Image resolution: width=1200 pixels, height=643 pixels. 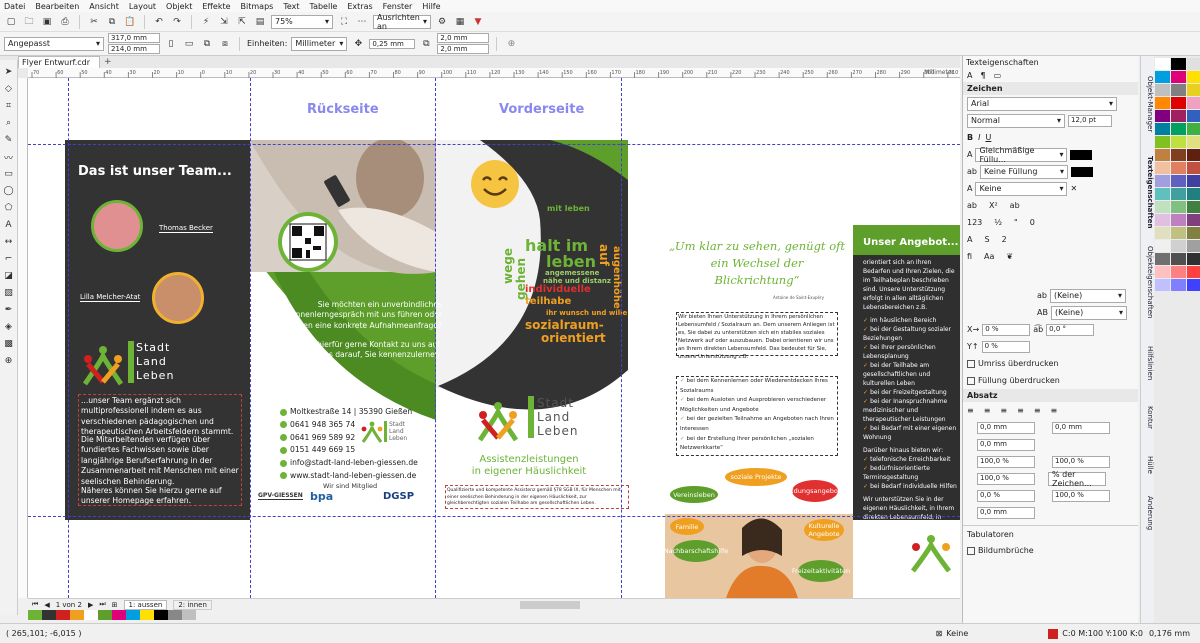 I want to click on rectangle-tool-icon: ▭, so click(x=9, y=174).